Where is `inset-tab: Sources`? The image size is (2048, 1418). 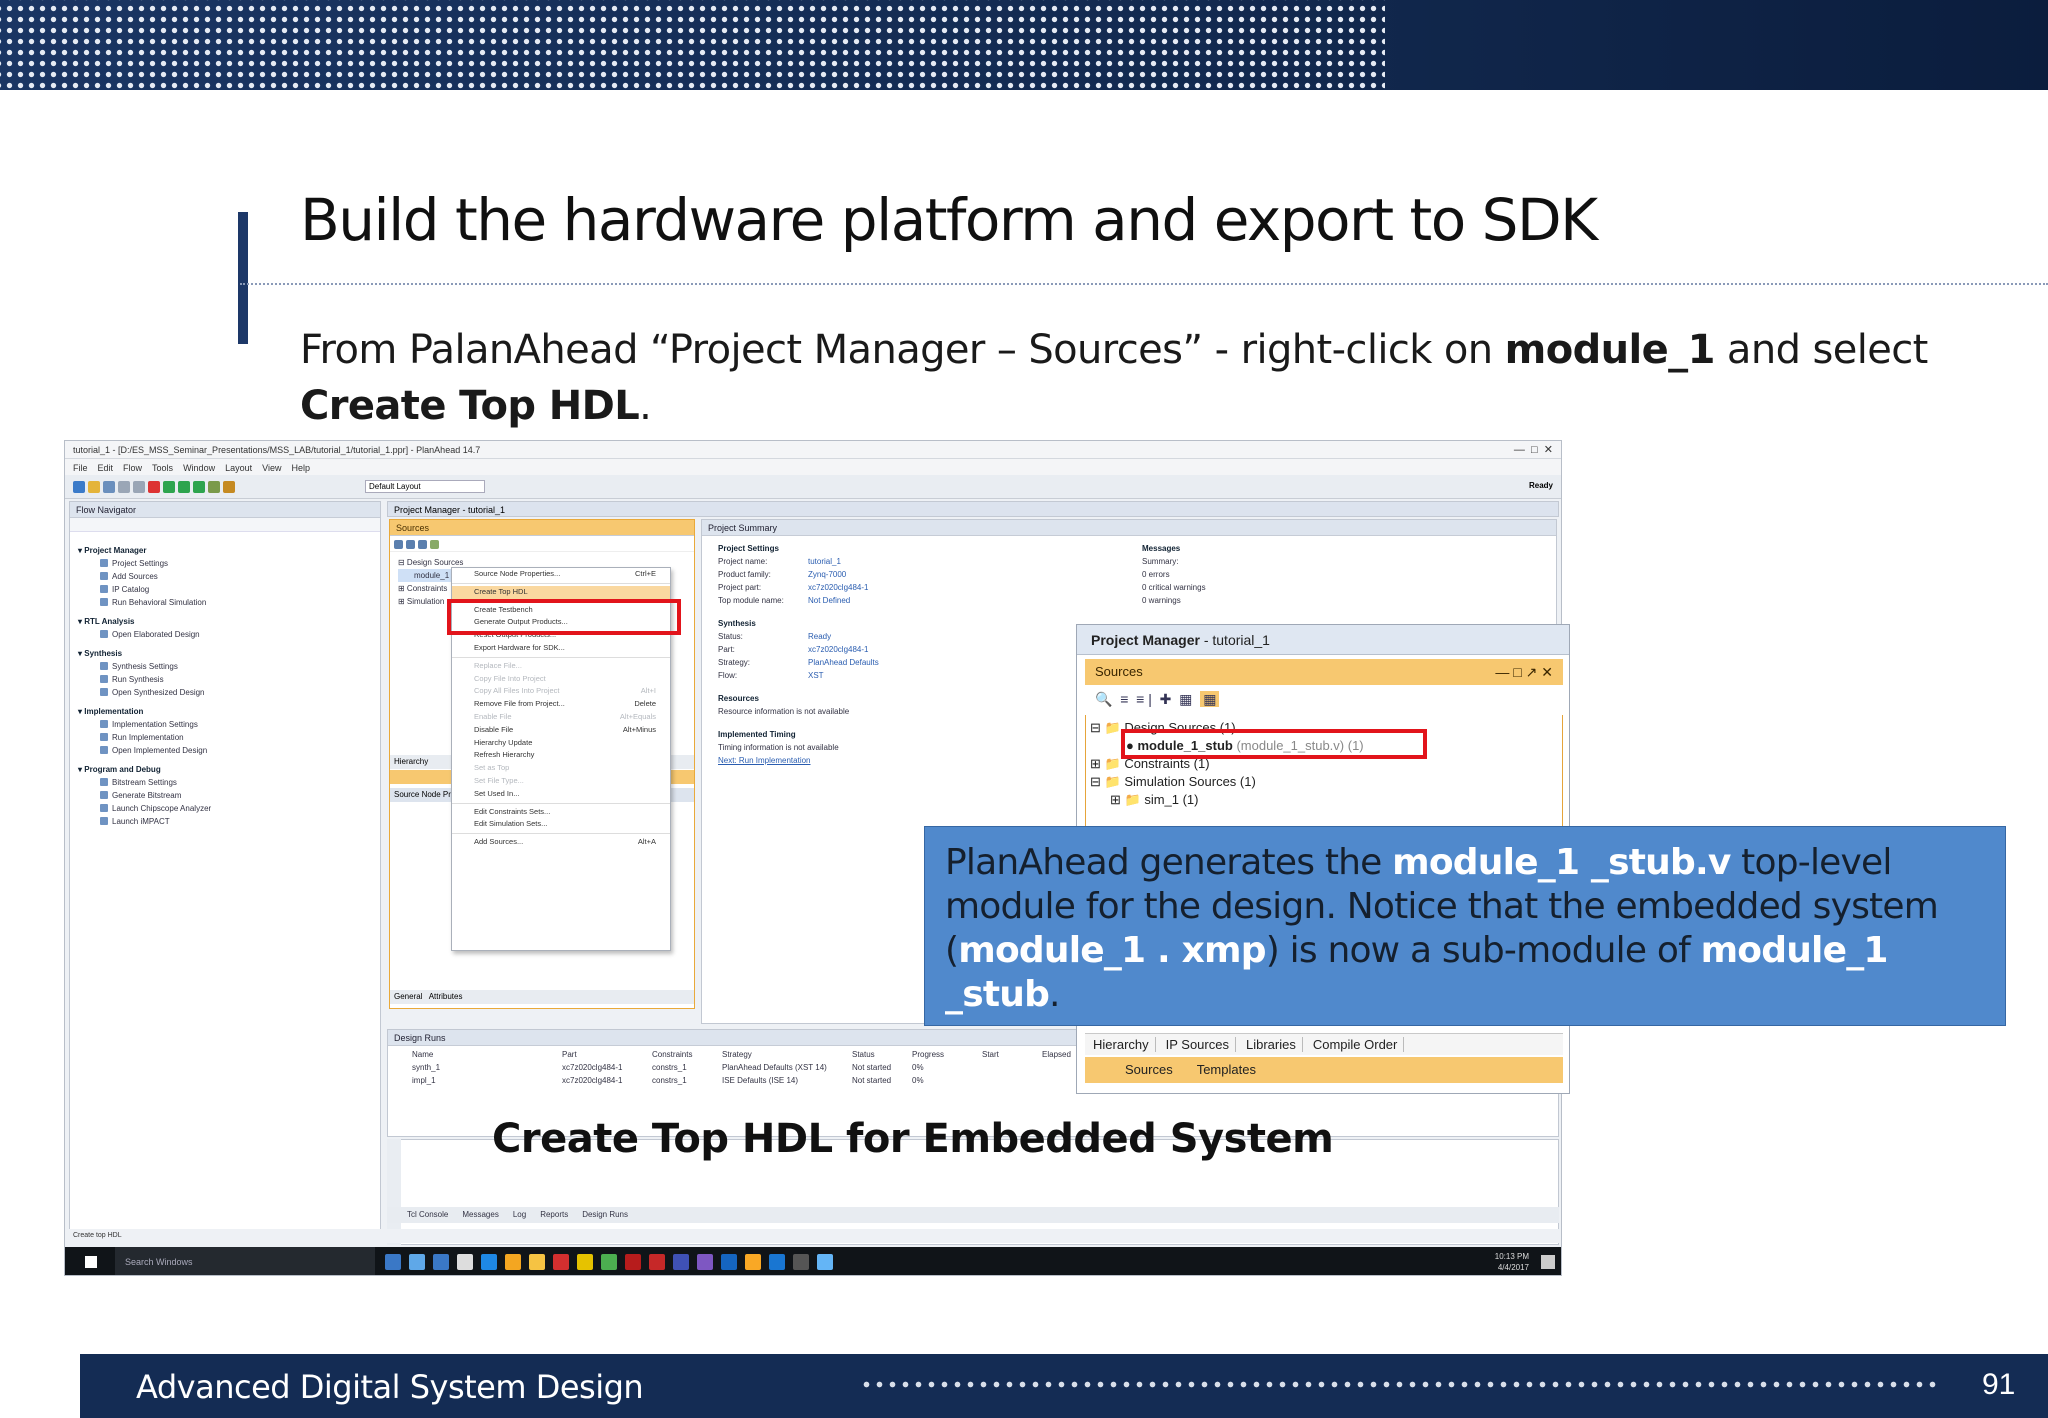
inset-tab: Sources is located at coordinates (1149, 1069).